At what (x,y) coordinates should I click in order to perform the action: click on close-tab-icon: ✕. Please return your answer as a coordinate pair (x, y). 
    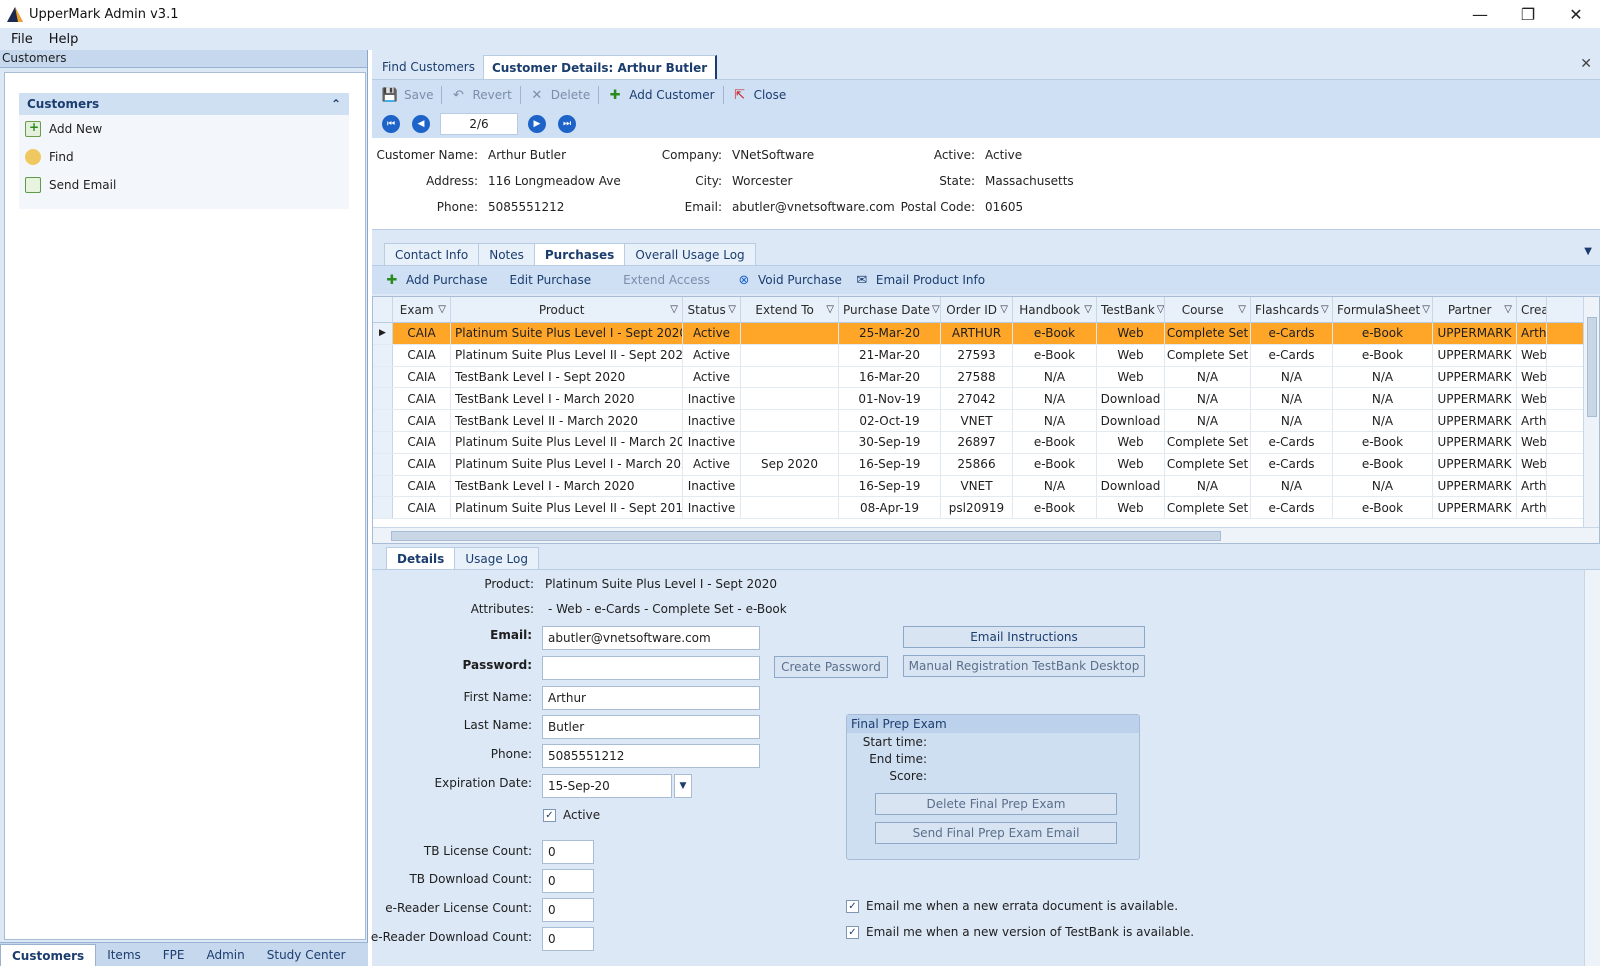
    Looking at the image, I should click on (1586, 64).